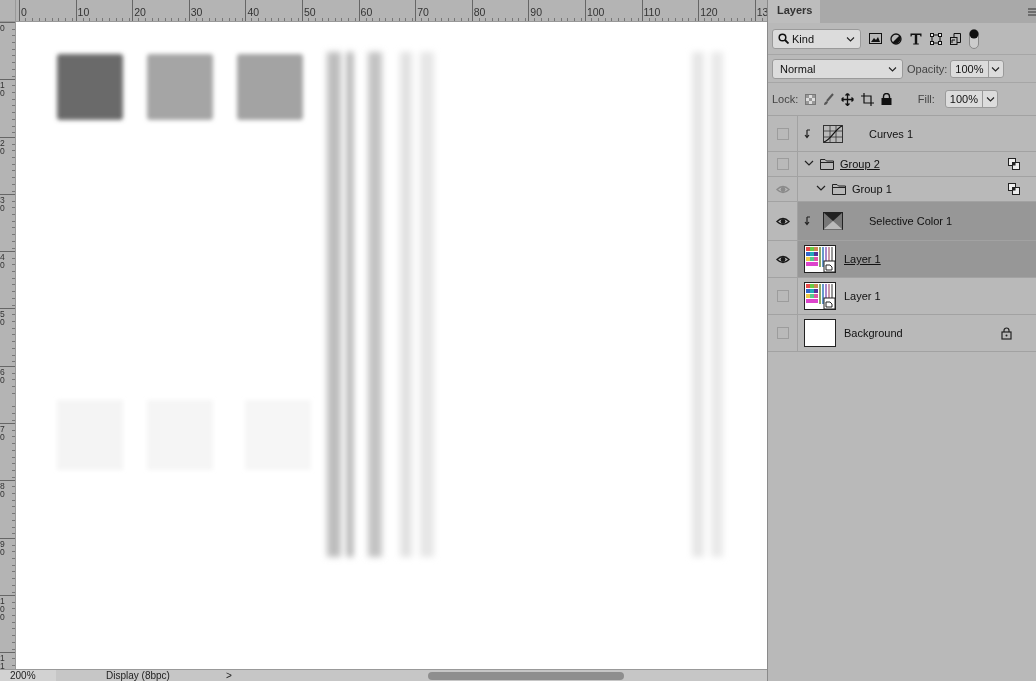  What do you see at coordinates (872, 189) in the screenshot?
I see `layer-name: Group 1` at bounding box center [872, 189].